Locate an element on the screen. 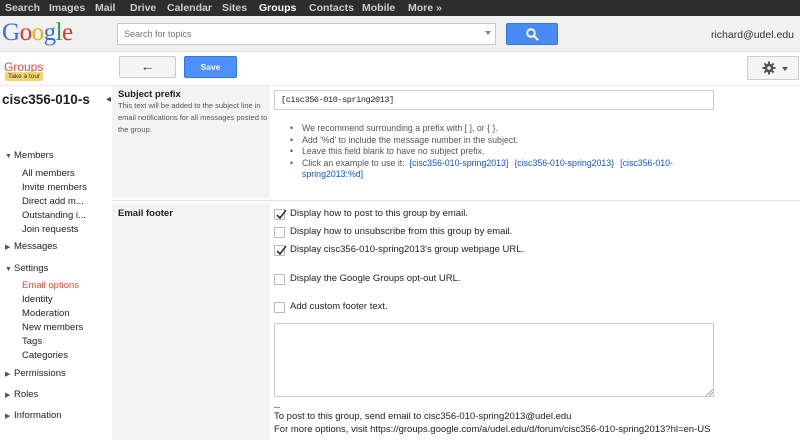 The width and height of the screenshot is (800, 440). collapse-sidebar-icon: ◂ is located at coordinates (108, 99).